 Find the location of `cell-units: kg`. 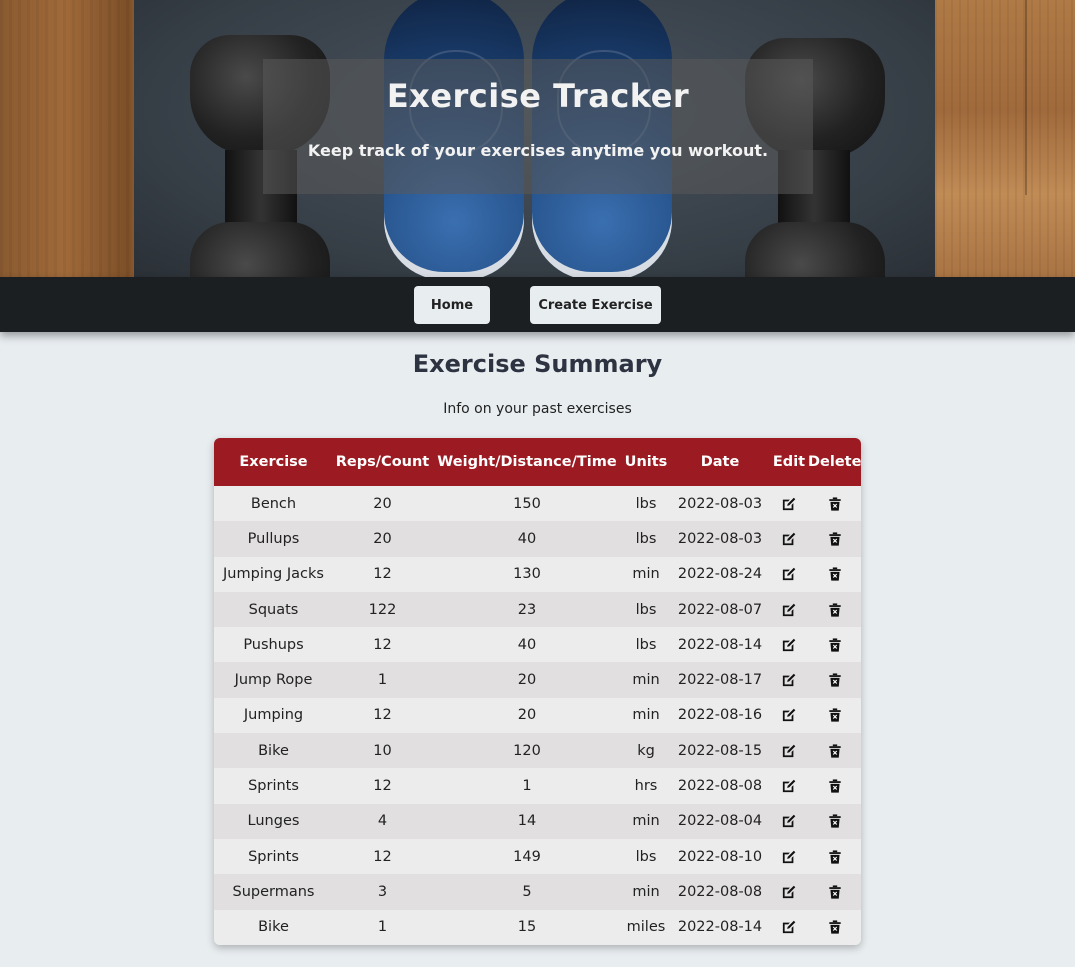

cell-units: kg is located at coordinates (646, 751).